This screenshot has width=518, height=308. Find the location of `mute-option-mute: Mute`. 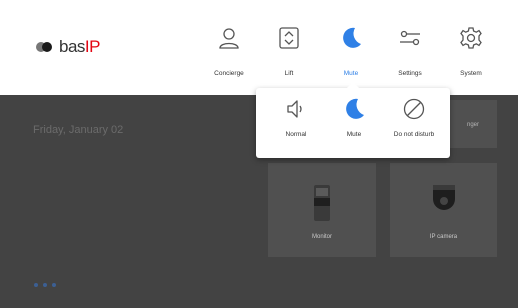

mute-option-mute: Mute is located at coordinates (354, 125).